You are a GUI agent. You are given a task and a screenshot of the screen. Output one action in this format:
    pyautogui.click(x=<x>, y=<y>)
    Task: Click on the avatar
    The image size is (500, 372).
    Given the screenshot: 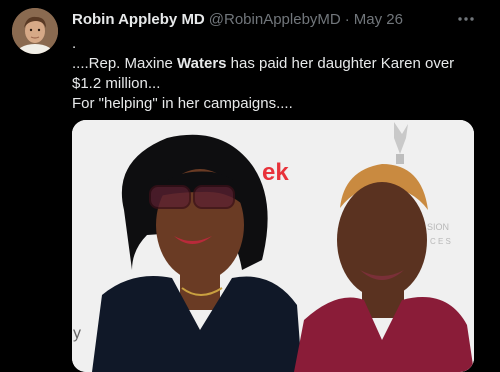 What is the action you would take?
    pyautogui.click(x=35, y=31)
    